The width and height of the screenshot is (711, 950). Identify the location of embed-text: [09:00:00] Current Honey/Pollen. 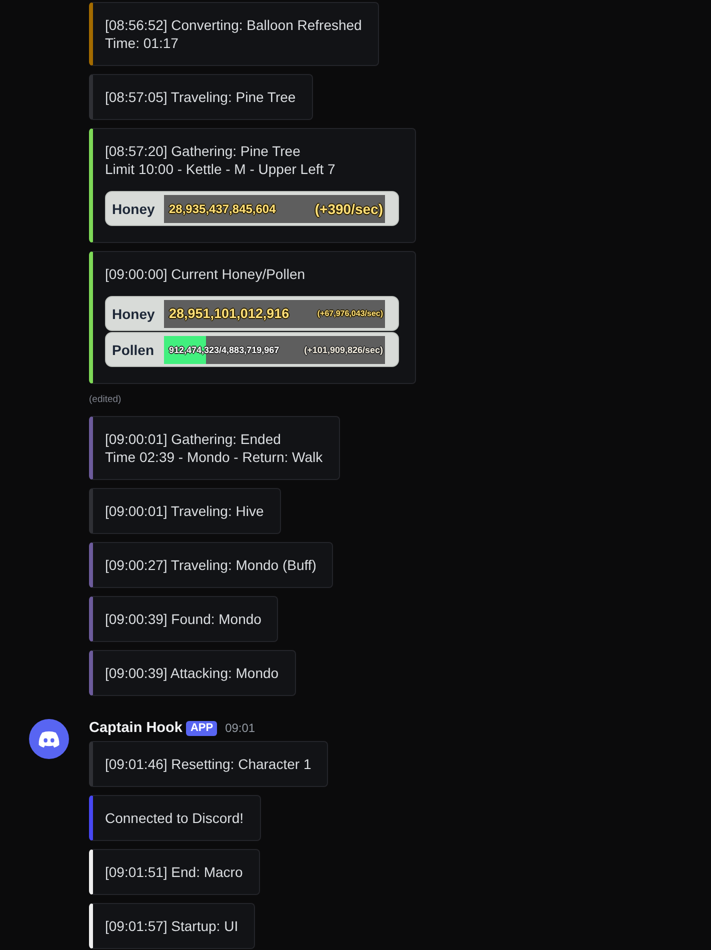
(205, 274).